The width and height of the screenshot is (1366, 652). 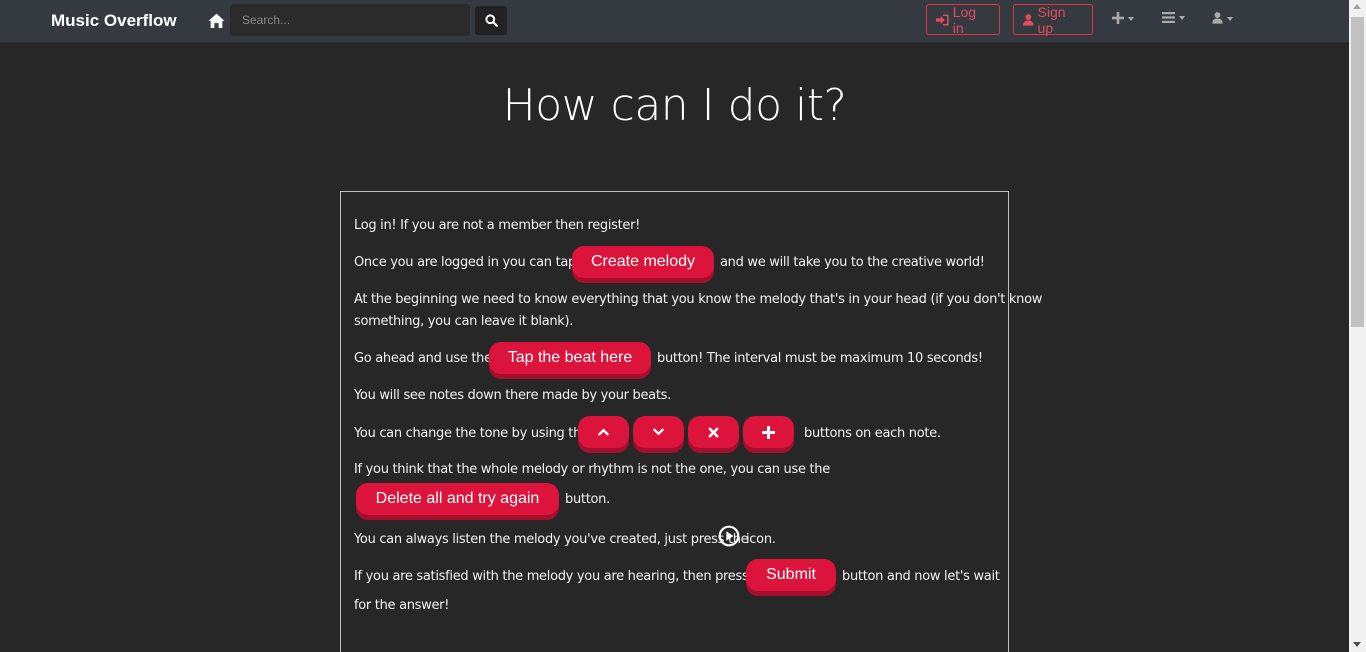 What do you see at coordinates (1357, 644) in the screenshot?
I see `scroll-down-arrow` at bounding box center [1357, 644].